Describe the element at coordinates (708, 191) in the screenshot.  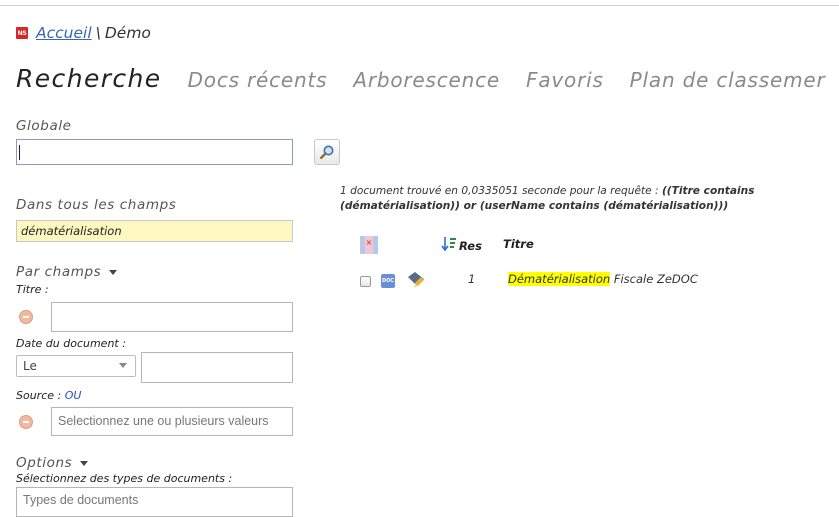
I see `results-query-line1: ((Titre contains` at that location.